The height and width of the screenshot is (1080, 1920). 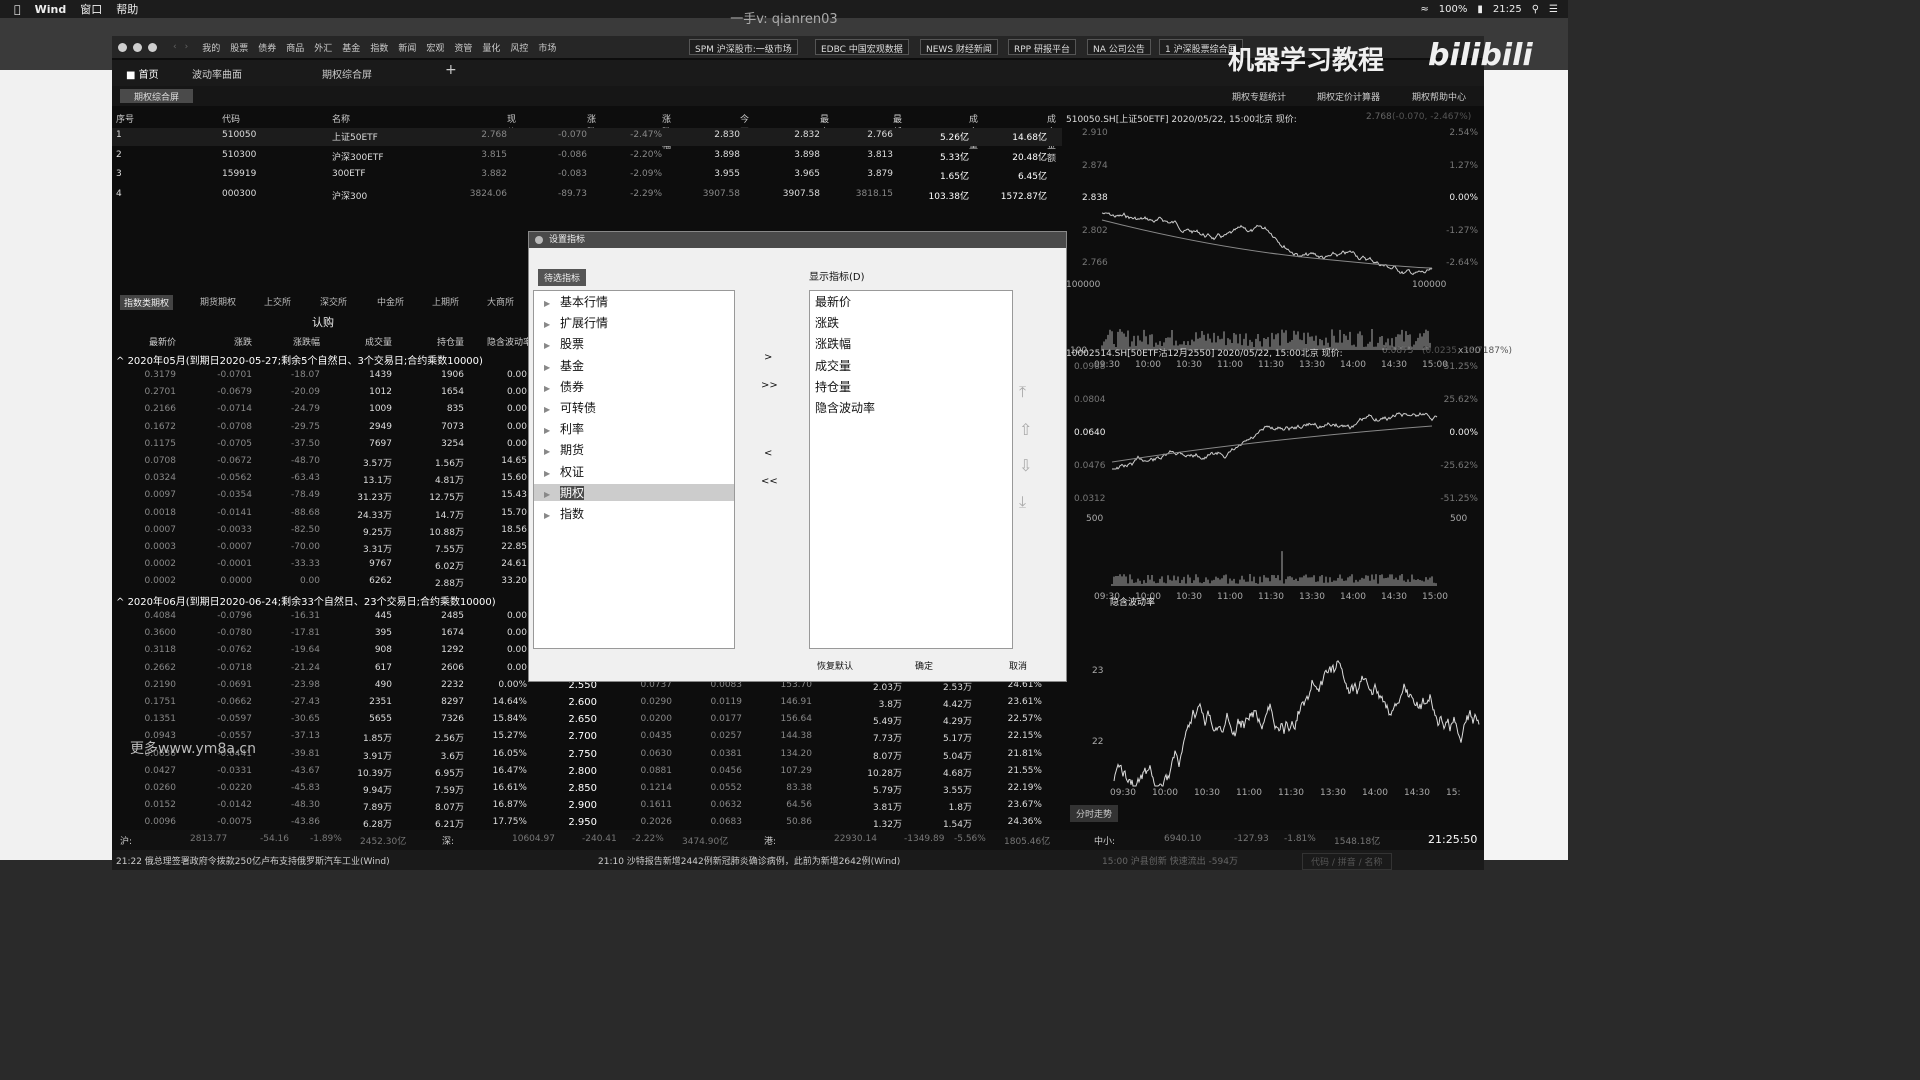 I want to click on nav-item: 股票, so click(x=239, y=47).